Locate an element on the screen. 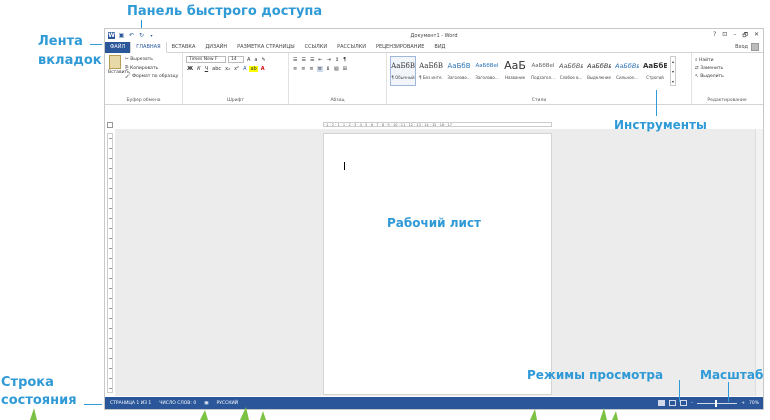 The width and height of the screenshot is (770, 420). select-label: Выделить is located at coordinates (712, 76).